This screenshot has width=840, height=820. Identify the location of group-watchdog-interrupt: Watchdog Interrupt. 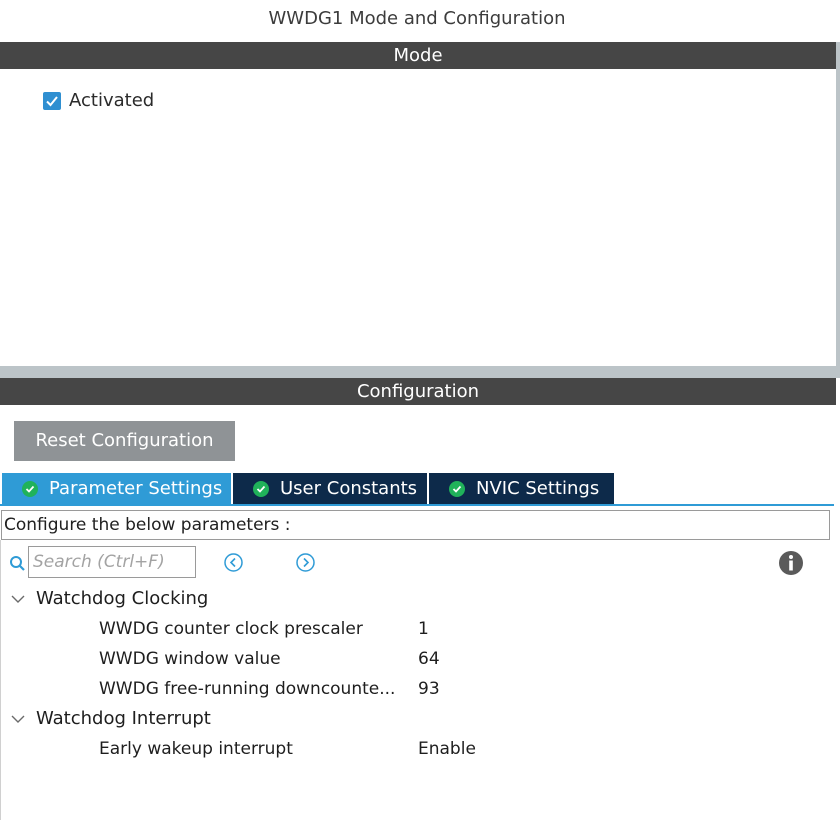
(110, 718).